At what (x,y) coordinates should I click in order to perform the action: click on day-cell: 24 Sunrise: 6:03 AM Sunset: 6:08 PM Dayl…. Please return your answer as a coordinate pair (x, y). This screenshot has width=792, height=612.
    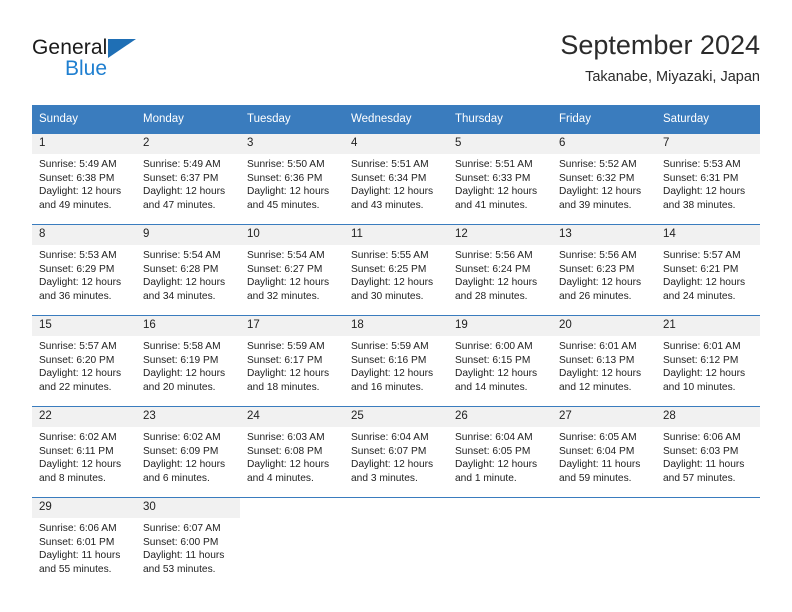
    Looking at the image, I should click on (292, 452).